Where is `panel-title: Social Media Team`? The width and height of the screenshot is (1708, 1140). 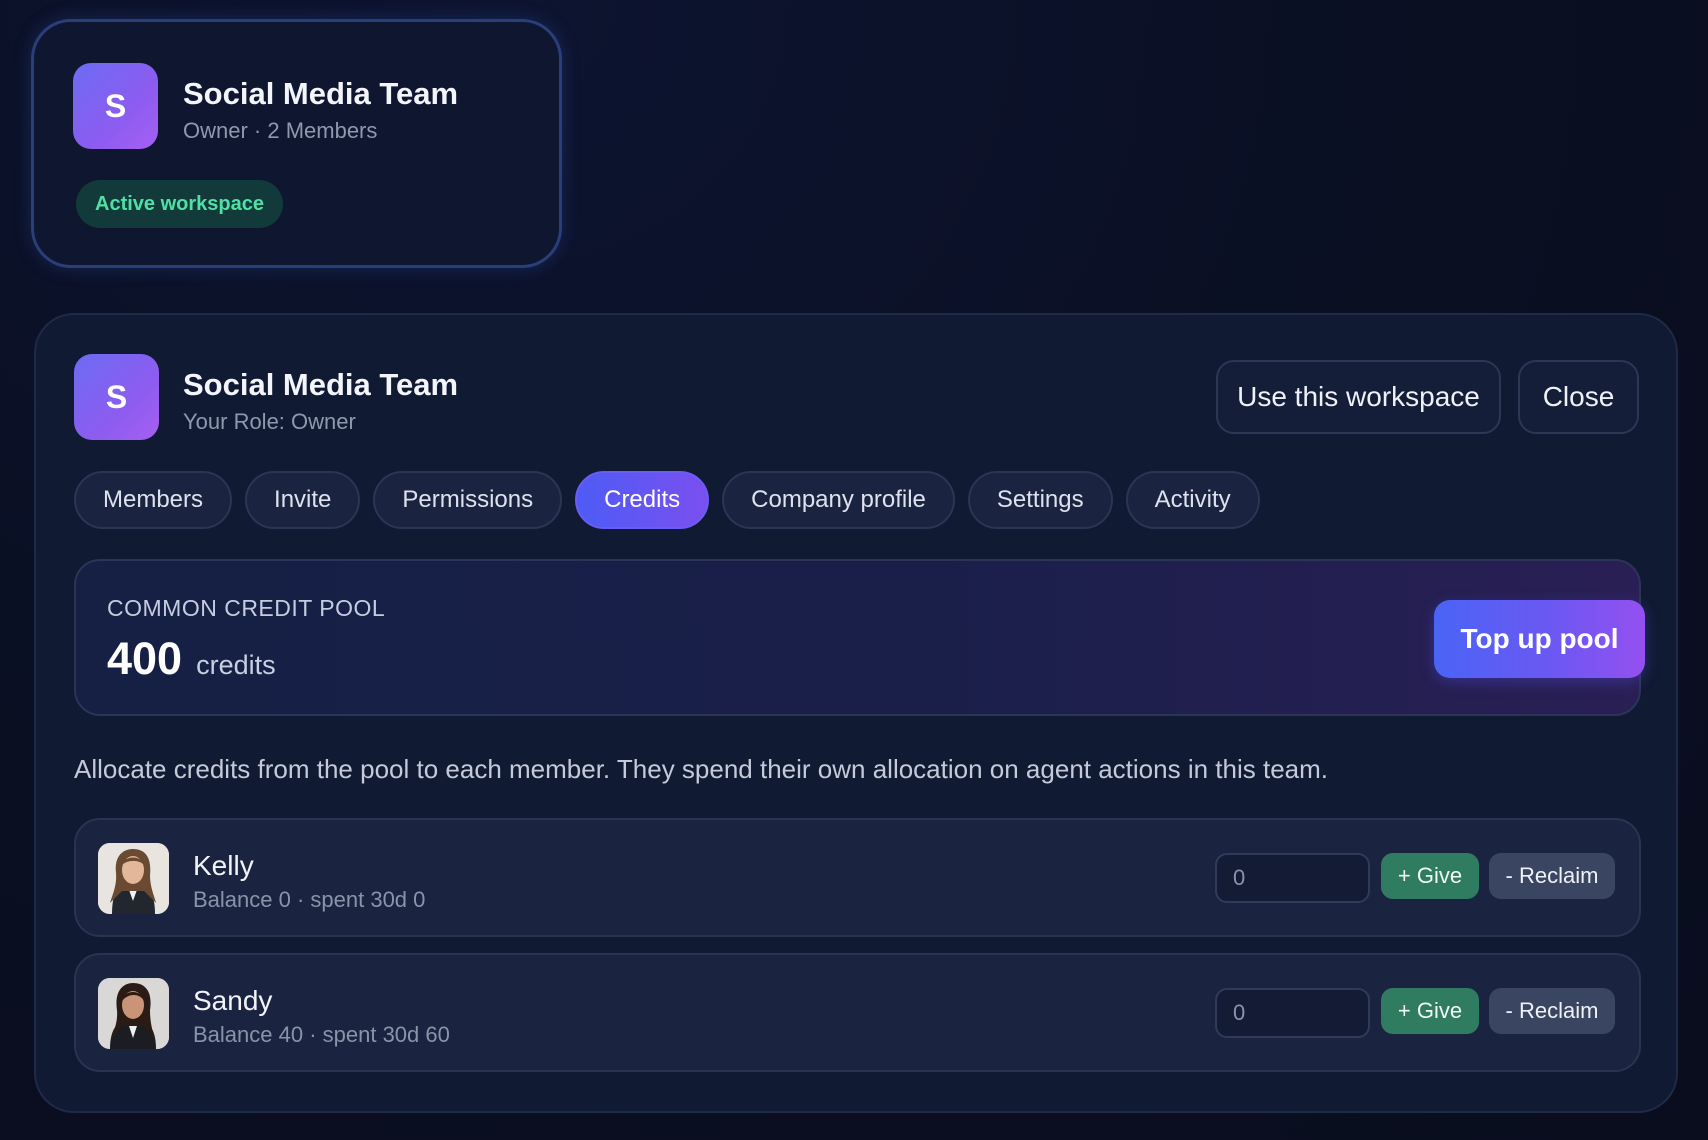 panel-title: Social Media Team is located at coordinates (321, 384).